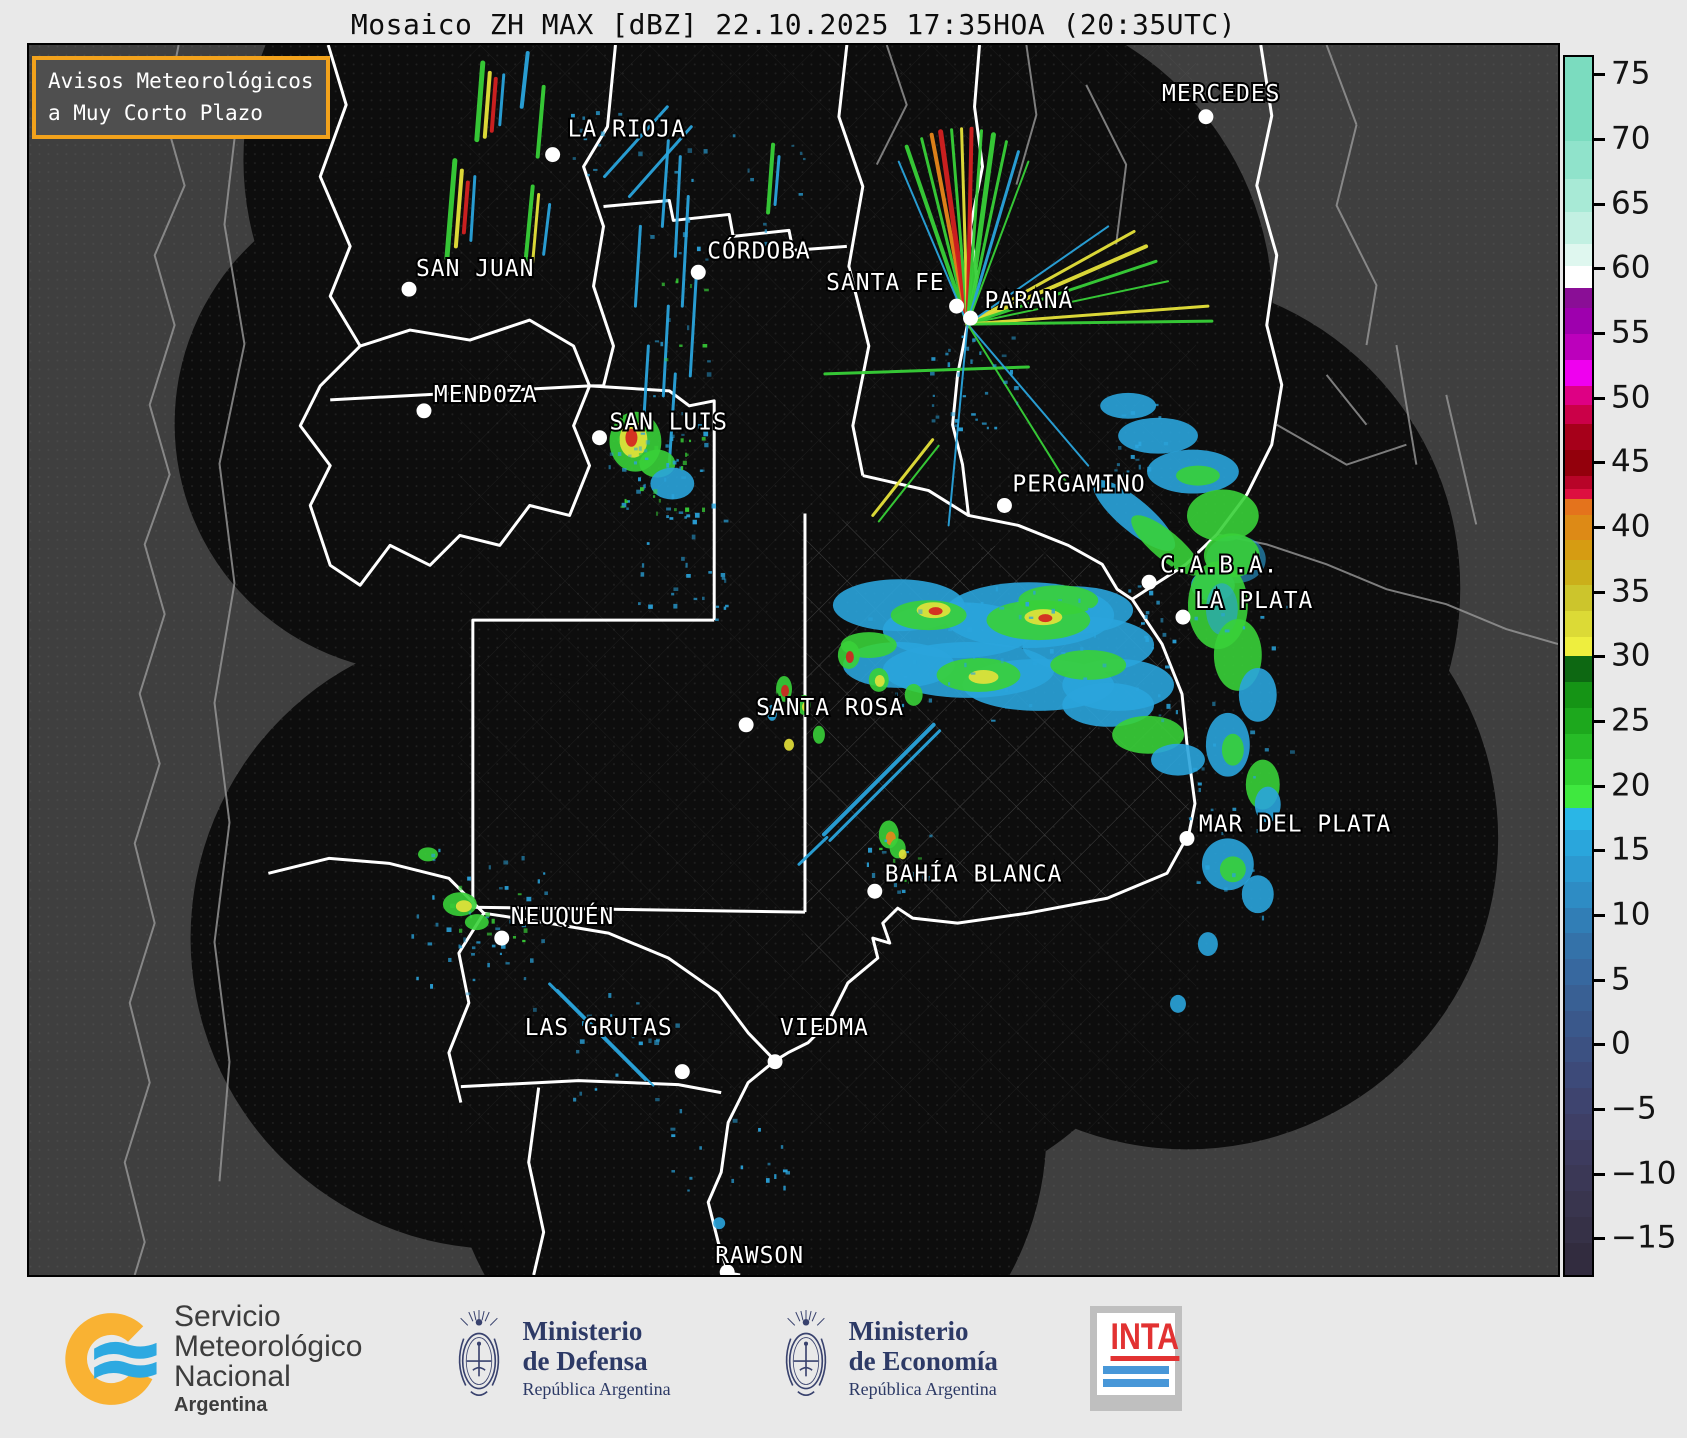 Image resolution: width=1687 pixels, height=1438 pixels. I want to click on warning-notice: Avisos Meteorológicos a Muy Corto Plazo, so click(181, 97).